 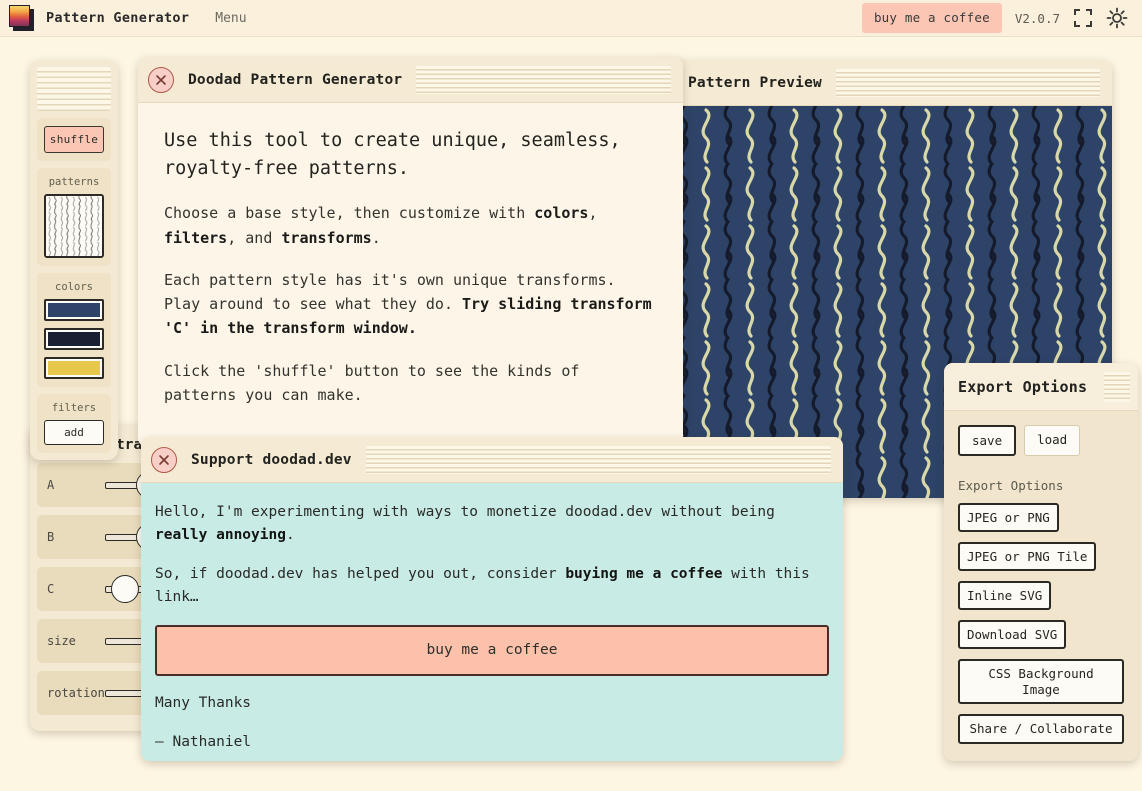 What do you see at coordinates (1117, 18) in the screenshot?
I see `sun-icon` at bounding box center [1117, 18].